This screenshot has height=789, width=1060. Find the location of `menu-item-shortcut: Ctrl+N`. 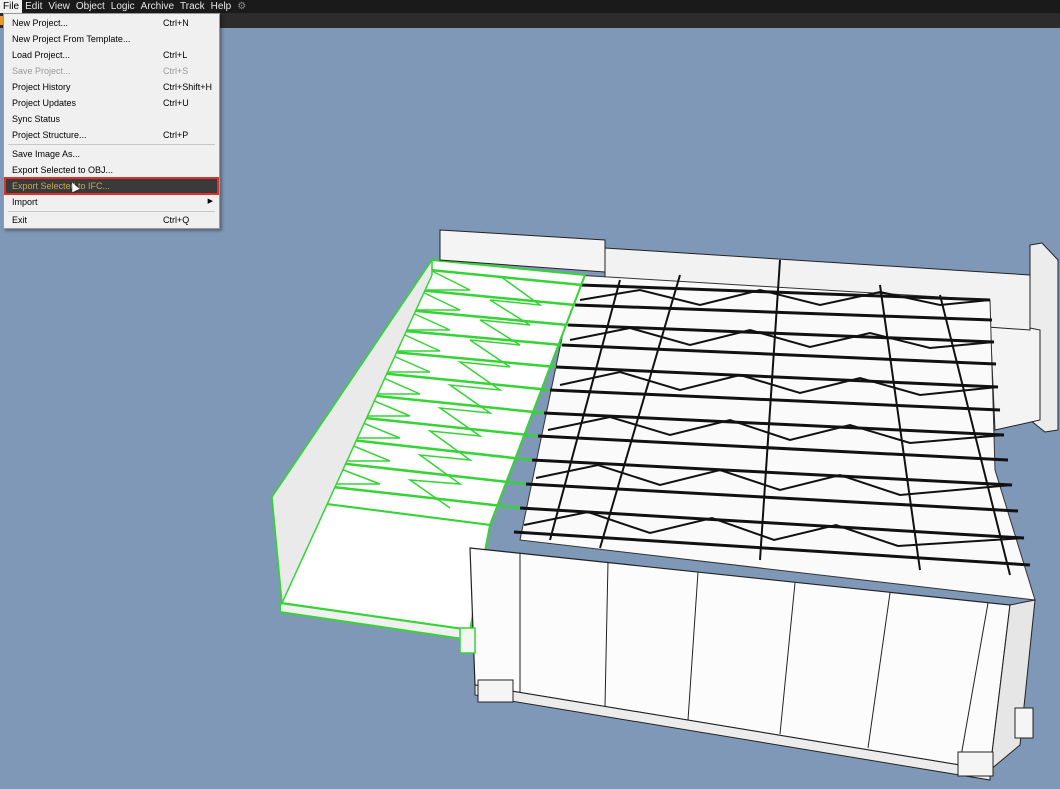

menu-item-shortcut: Ctrl+N is located at coordinates (176, 23).